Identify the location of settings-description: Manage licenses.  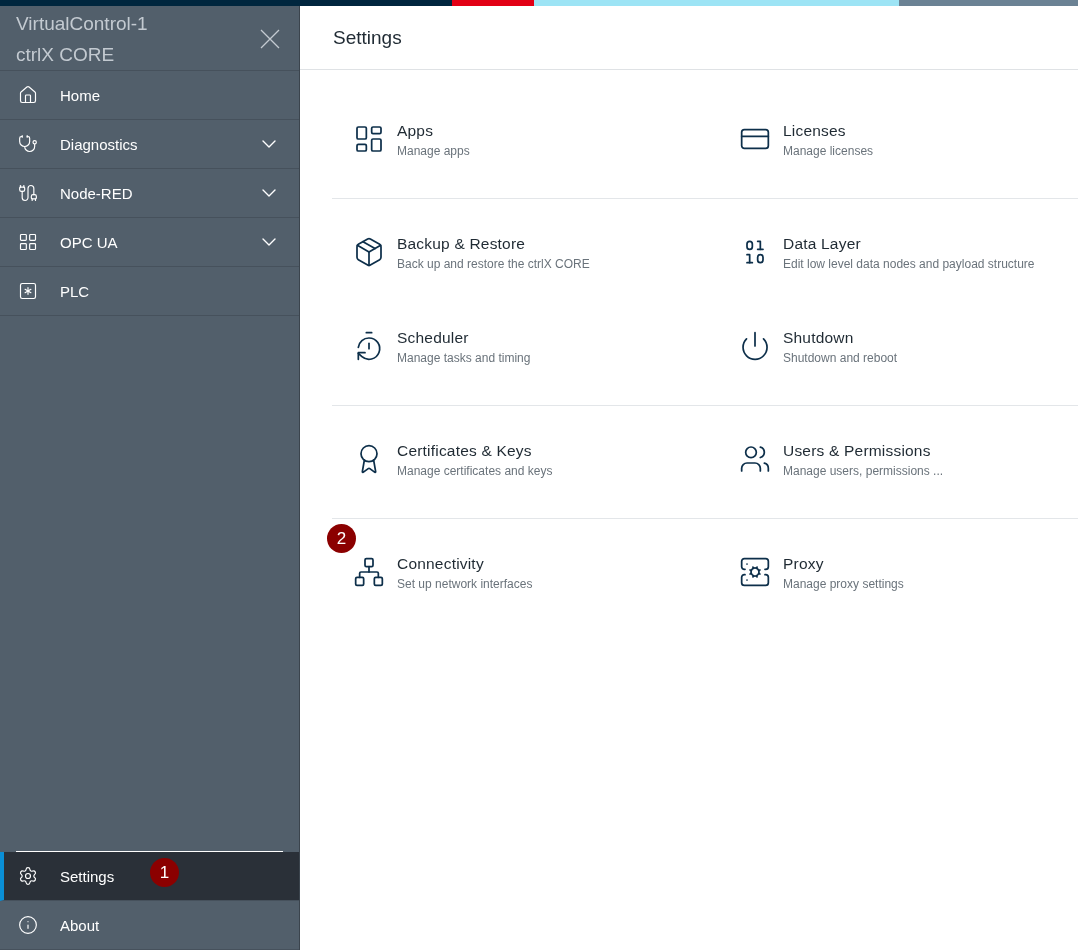
(828, 151).